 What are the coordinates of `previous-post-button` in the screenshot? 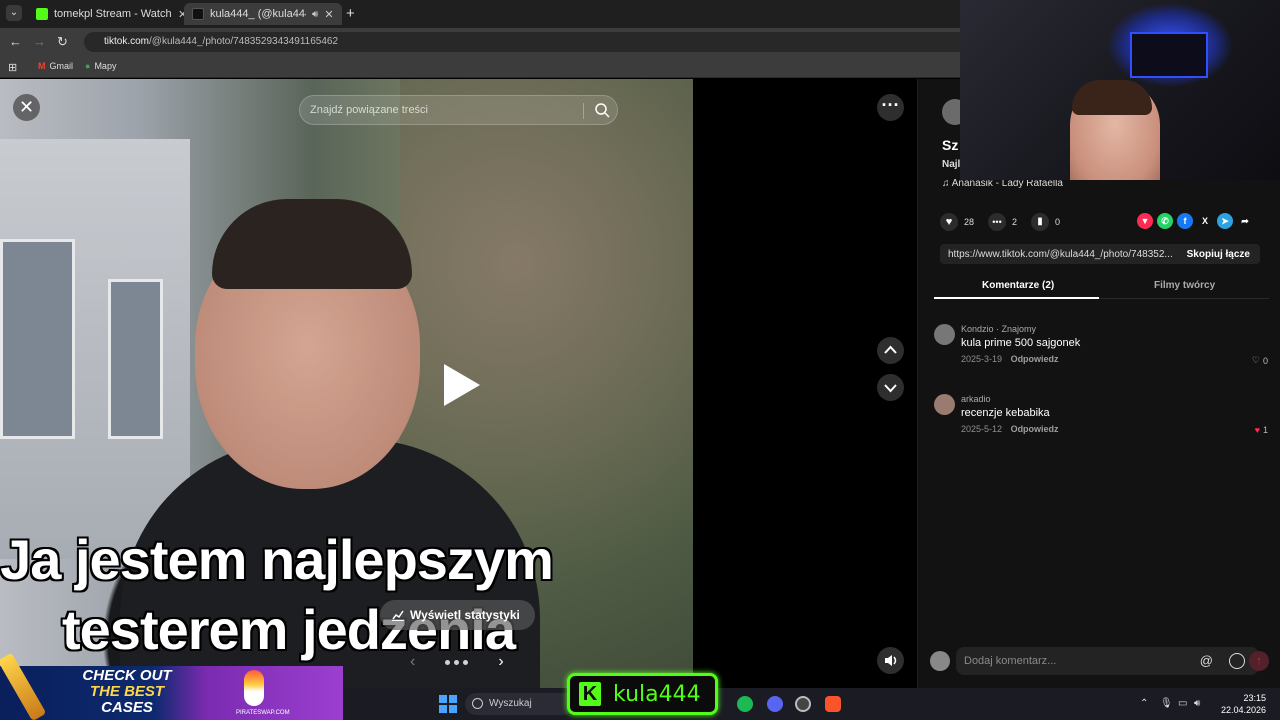 It's located at (890, 350).